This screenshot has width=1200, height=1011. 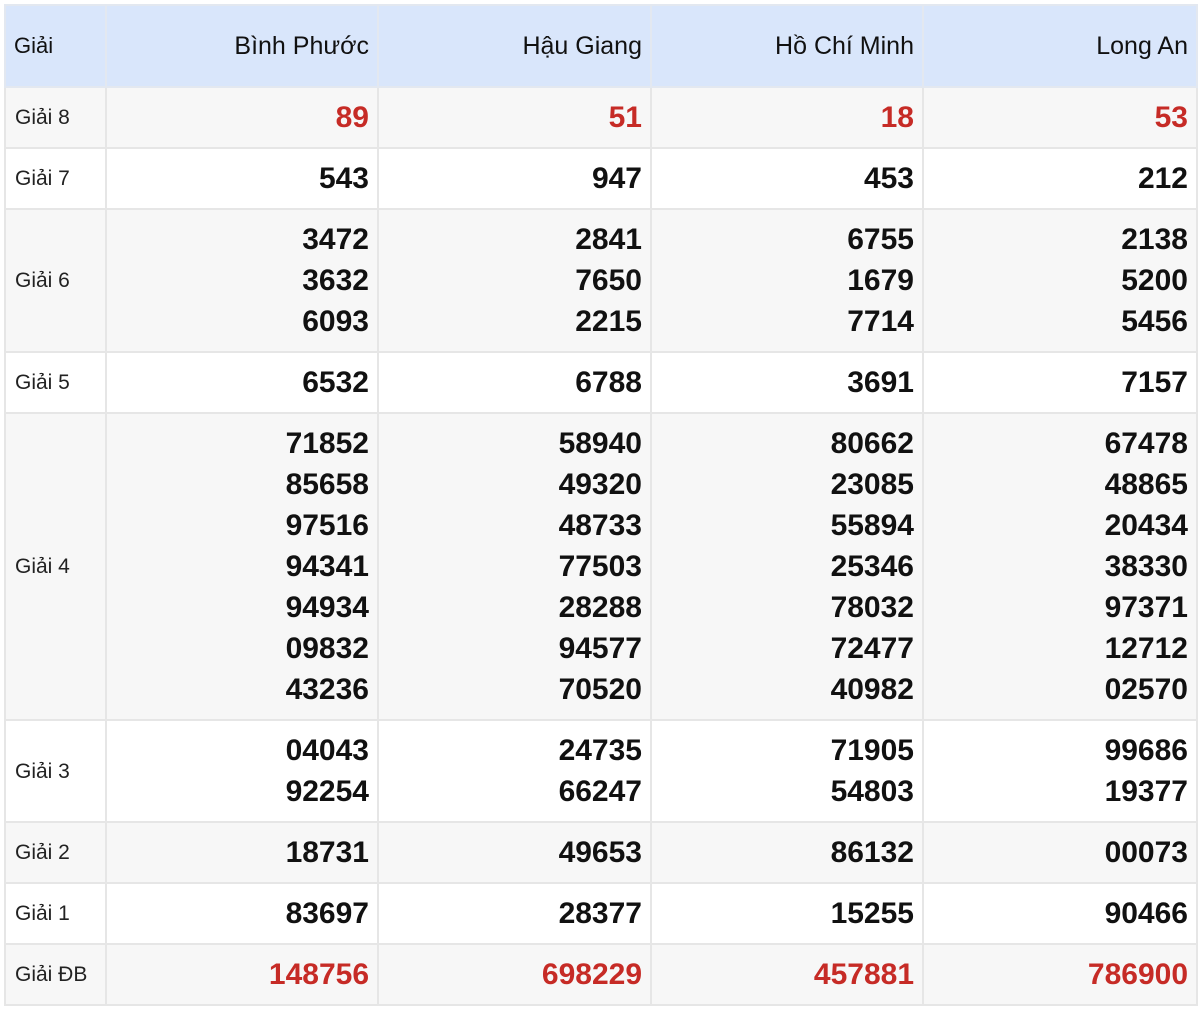 What do you see at coordinates (600, 791) in the screenshot?
I see `result-number: 66247` at bounding box center [600, 791].